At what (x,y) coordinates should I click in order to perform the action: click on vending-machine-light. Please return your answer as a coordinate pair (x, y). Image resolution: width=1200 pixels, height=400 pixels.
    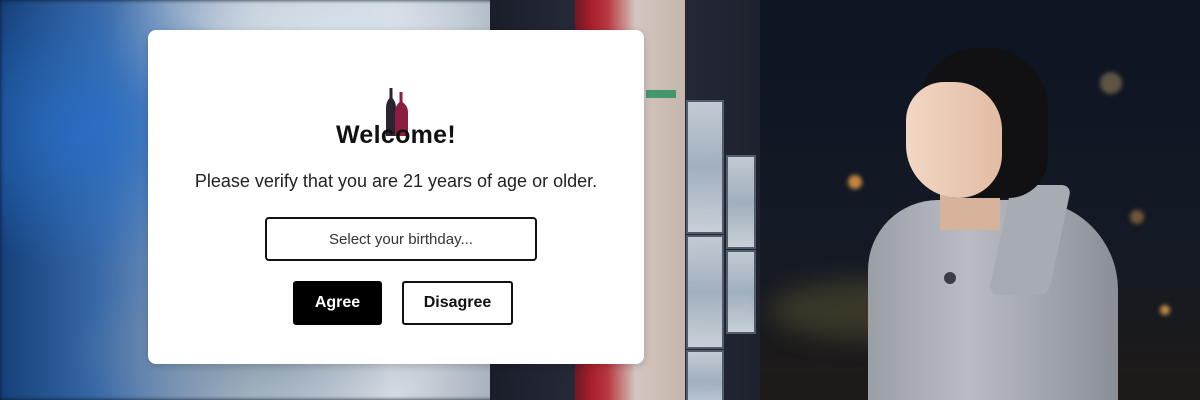
    Looking at the image, I should click on (661, 94).